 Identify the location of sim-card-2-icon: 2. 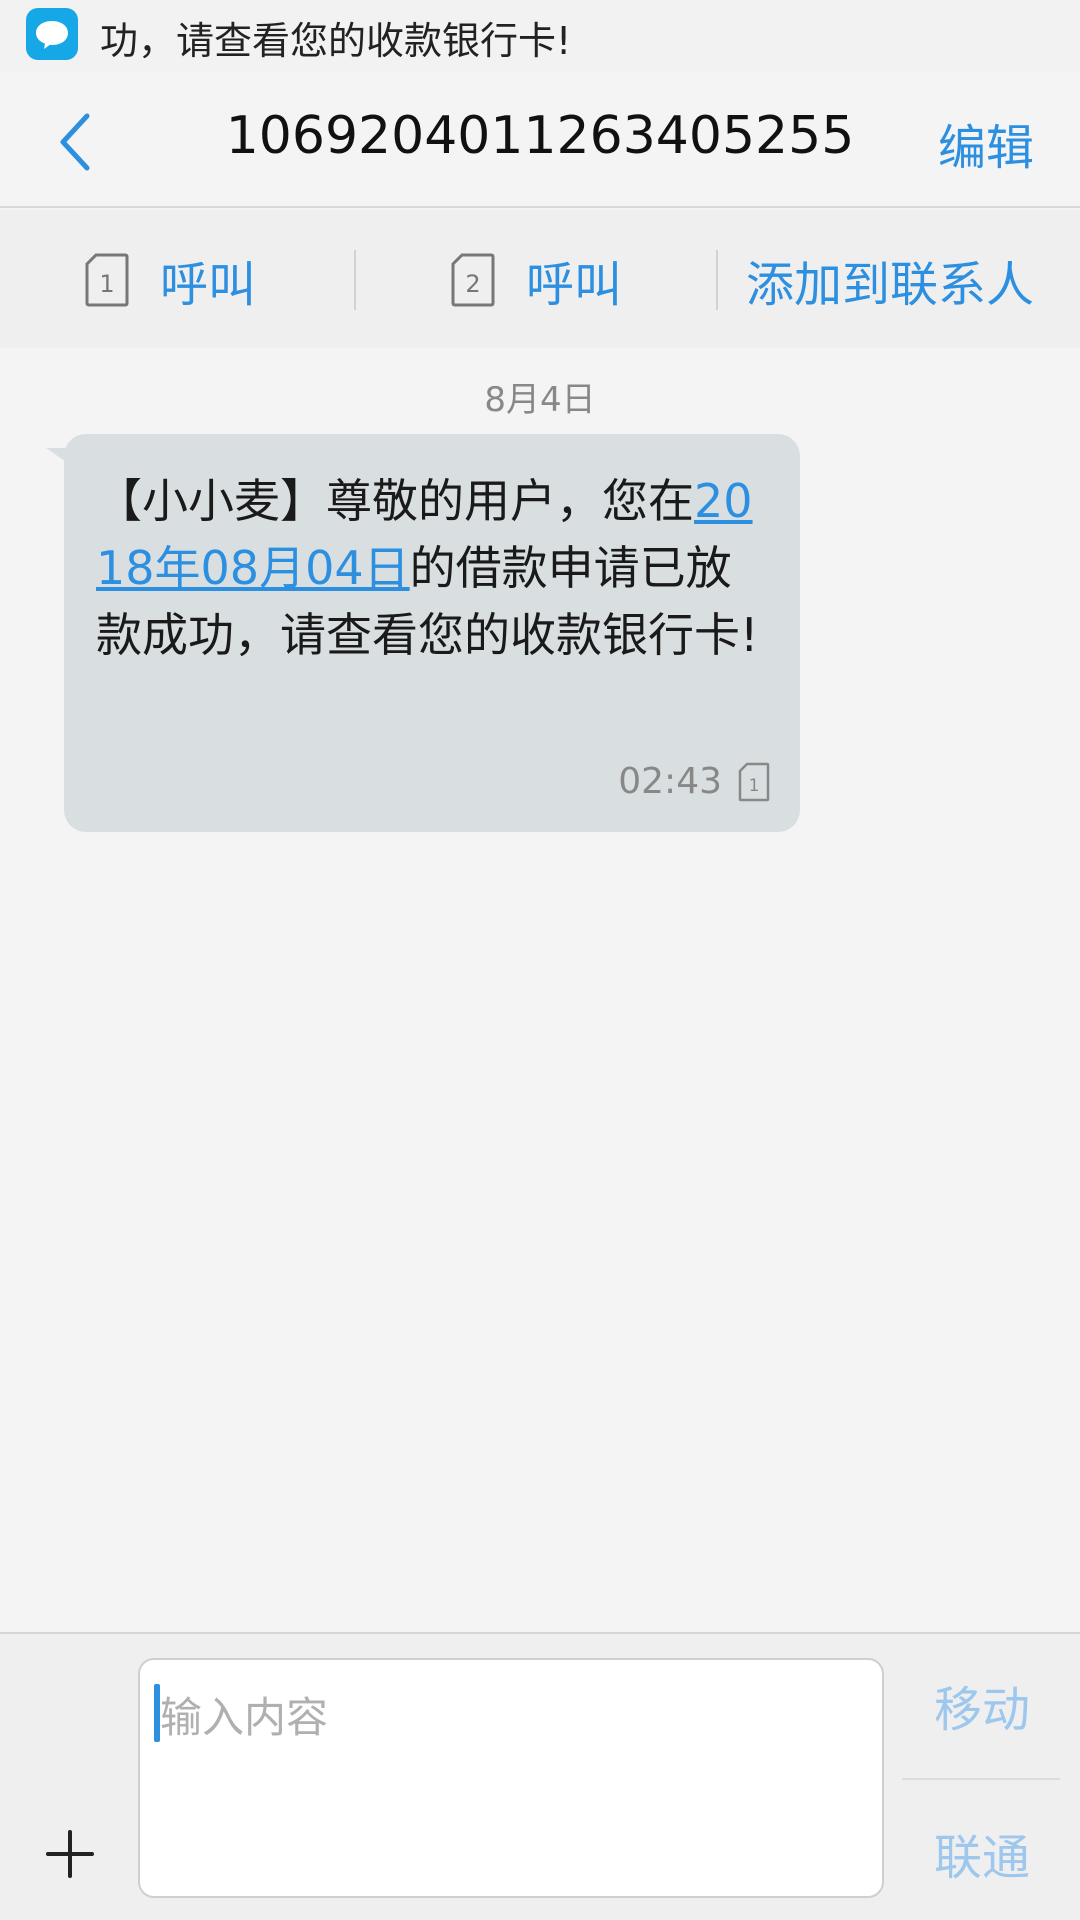
(473, 280).